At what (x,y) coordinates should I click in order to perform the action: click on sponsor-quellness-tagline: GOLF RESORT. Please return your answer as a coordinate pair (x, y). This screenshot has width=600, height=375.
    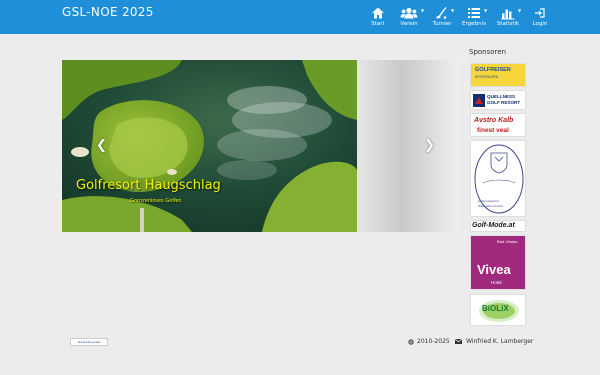
    Looking at the image, I should click on (504, 102).